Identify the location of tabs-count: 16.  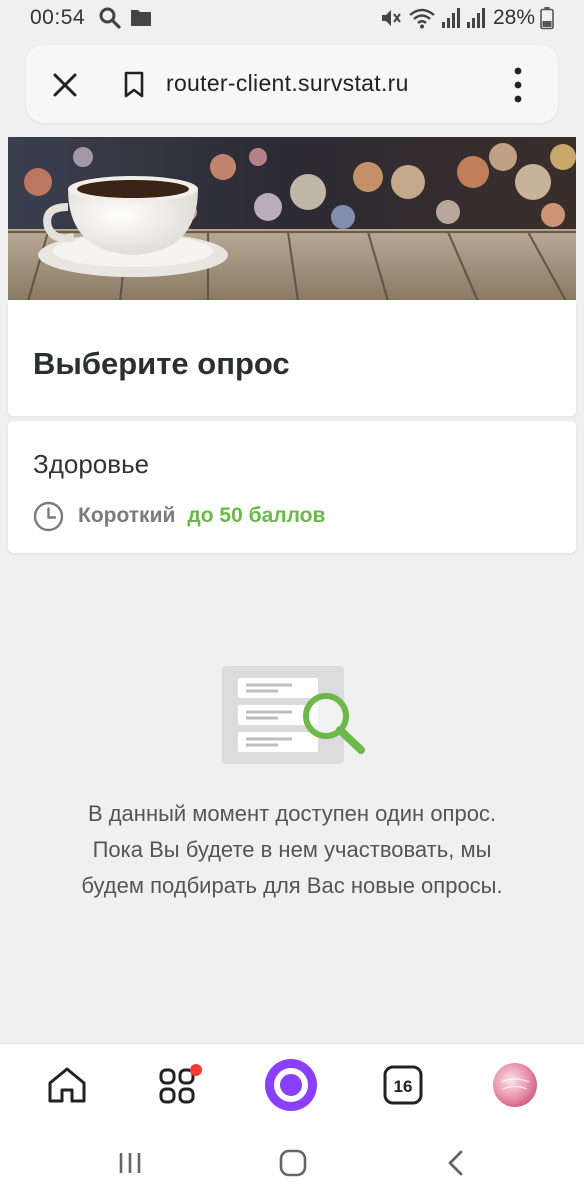
(403, 1086).